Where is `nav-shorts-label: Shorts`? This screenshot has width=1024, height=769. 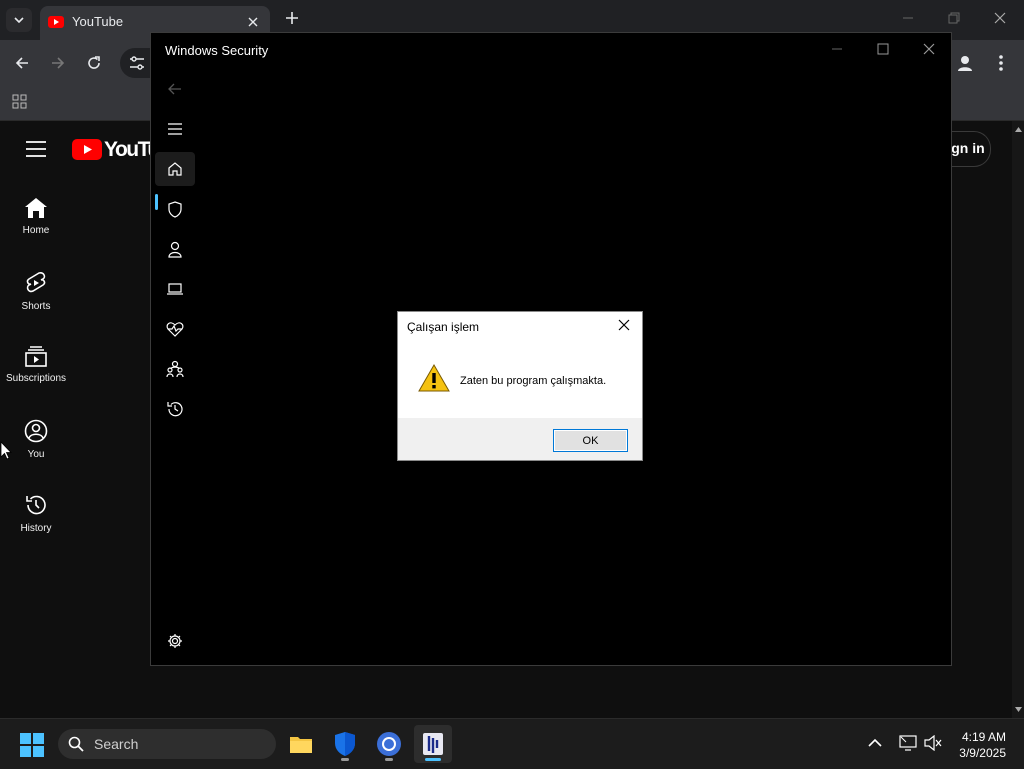 nav-shorts-label: Shorts is located at coordinates (36, 306).